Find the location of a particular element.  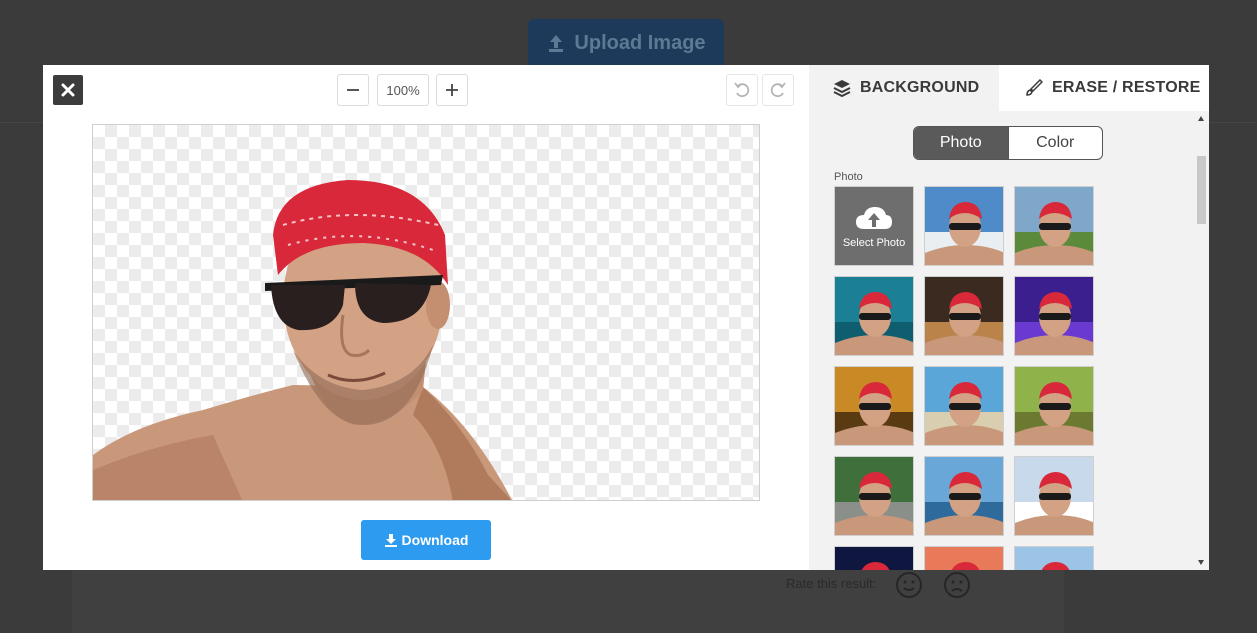

zoom-in-button is located at coordinates (452, 90).